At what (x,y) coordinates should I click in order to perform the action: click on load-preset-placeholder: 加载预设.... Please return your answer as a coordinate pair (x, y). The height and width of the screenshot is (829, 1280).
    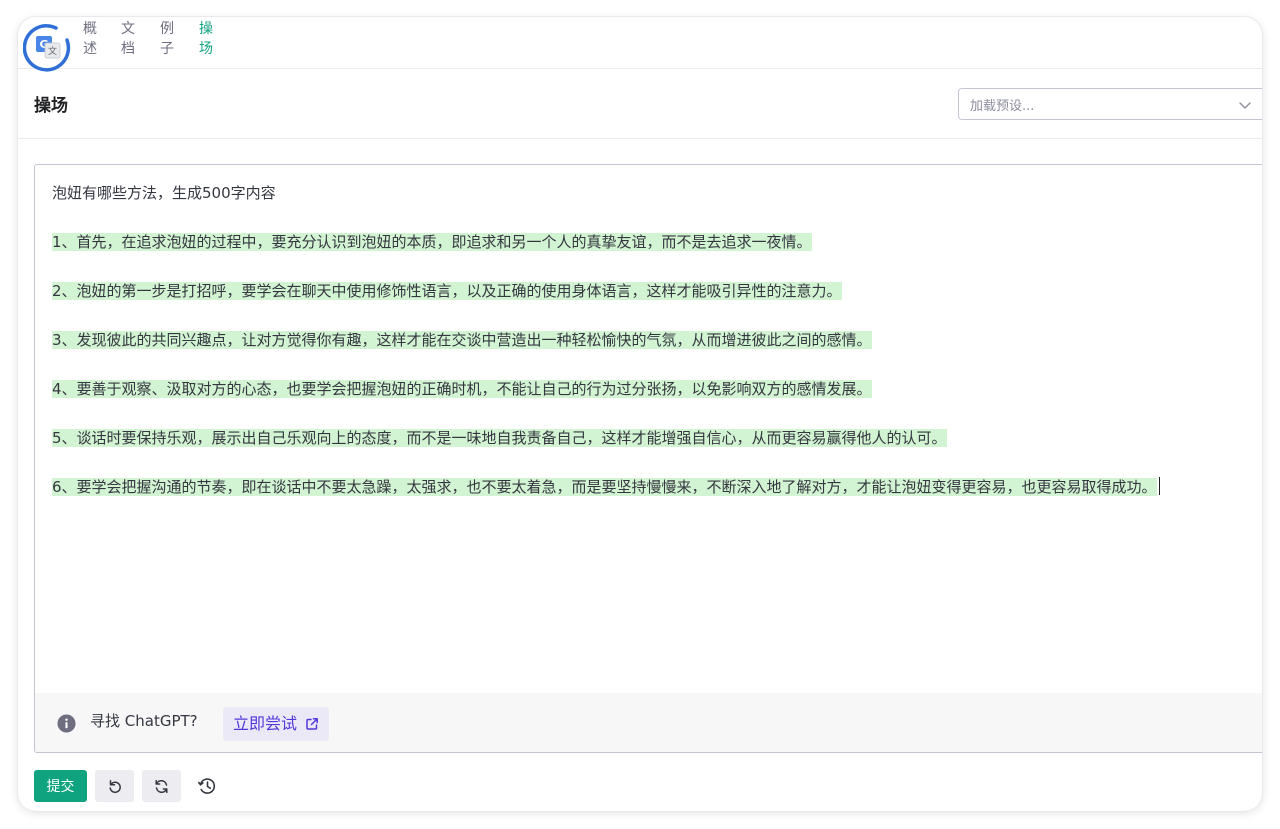
    Looking at the image, I should click on (1002, 106).